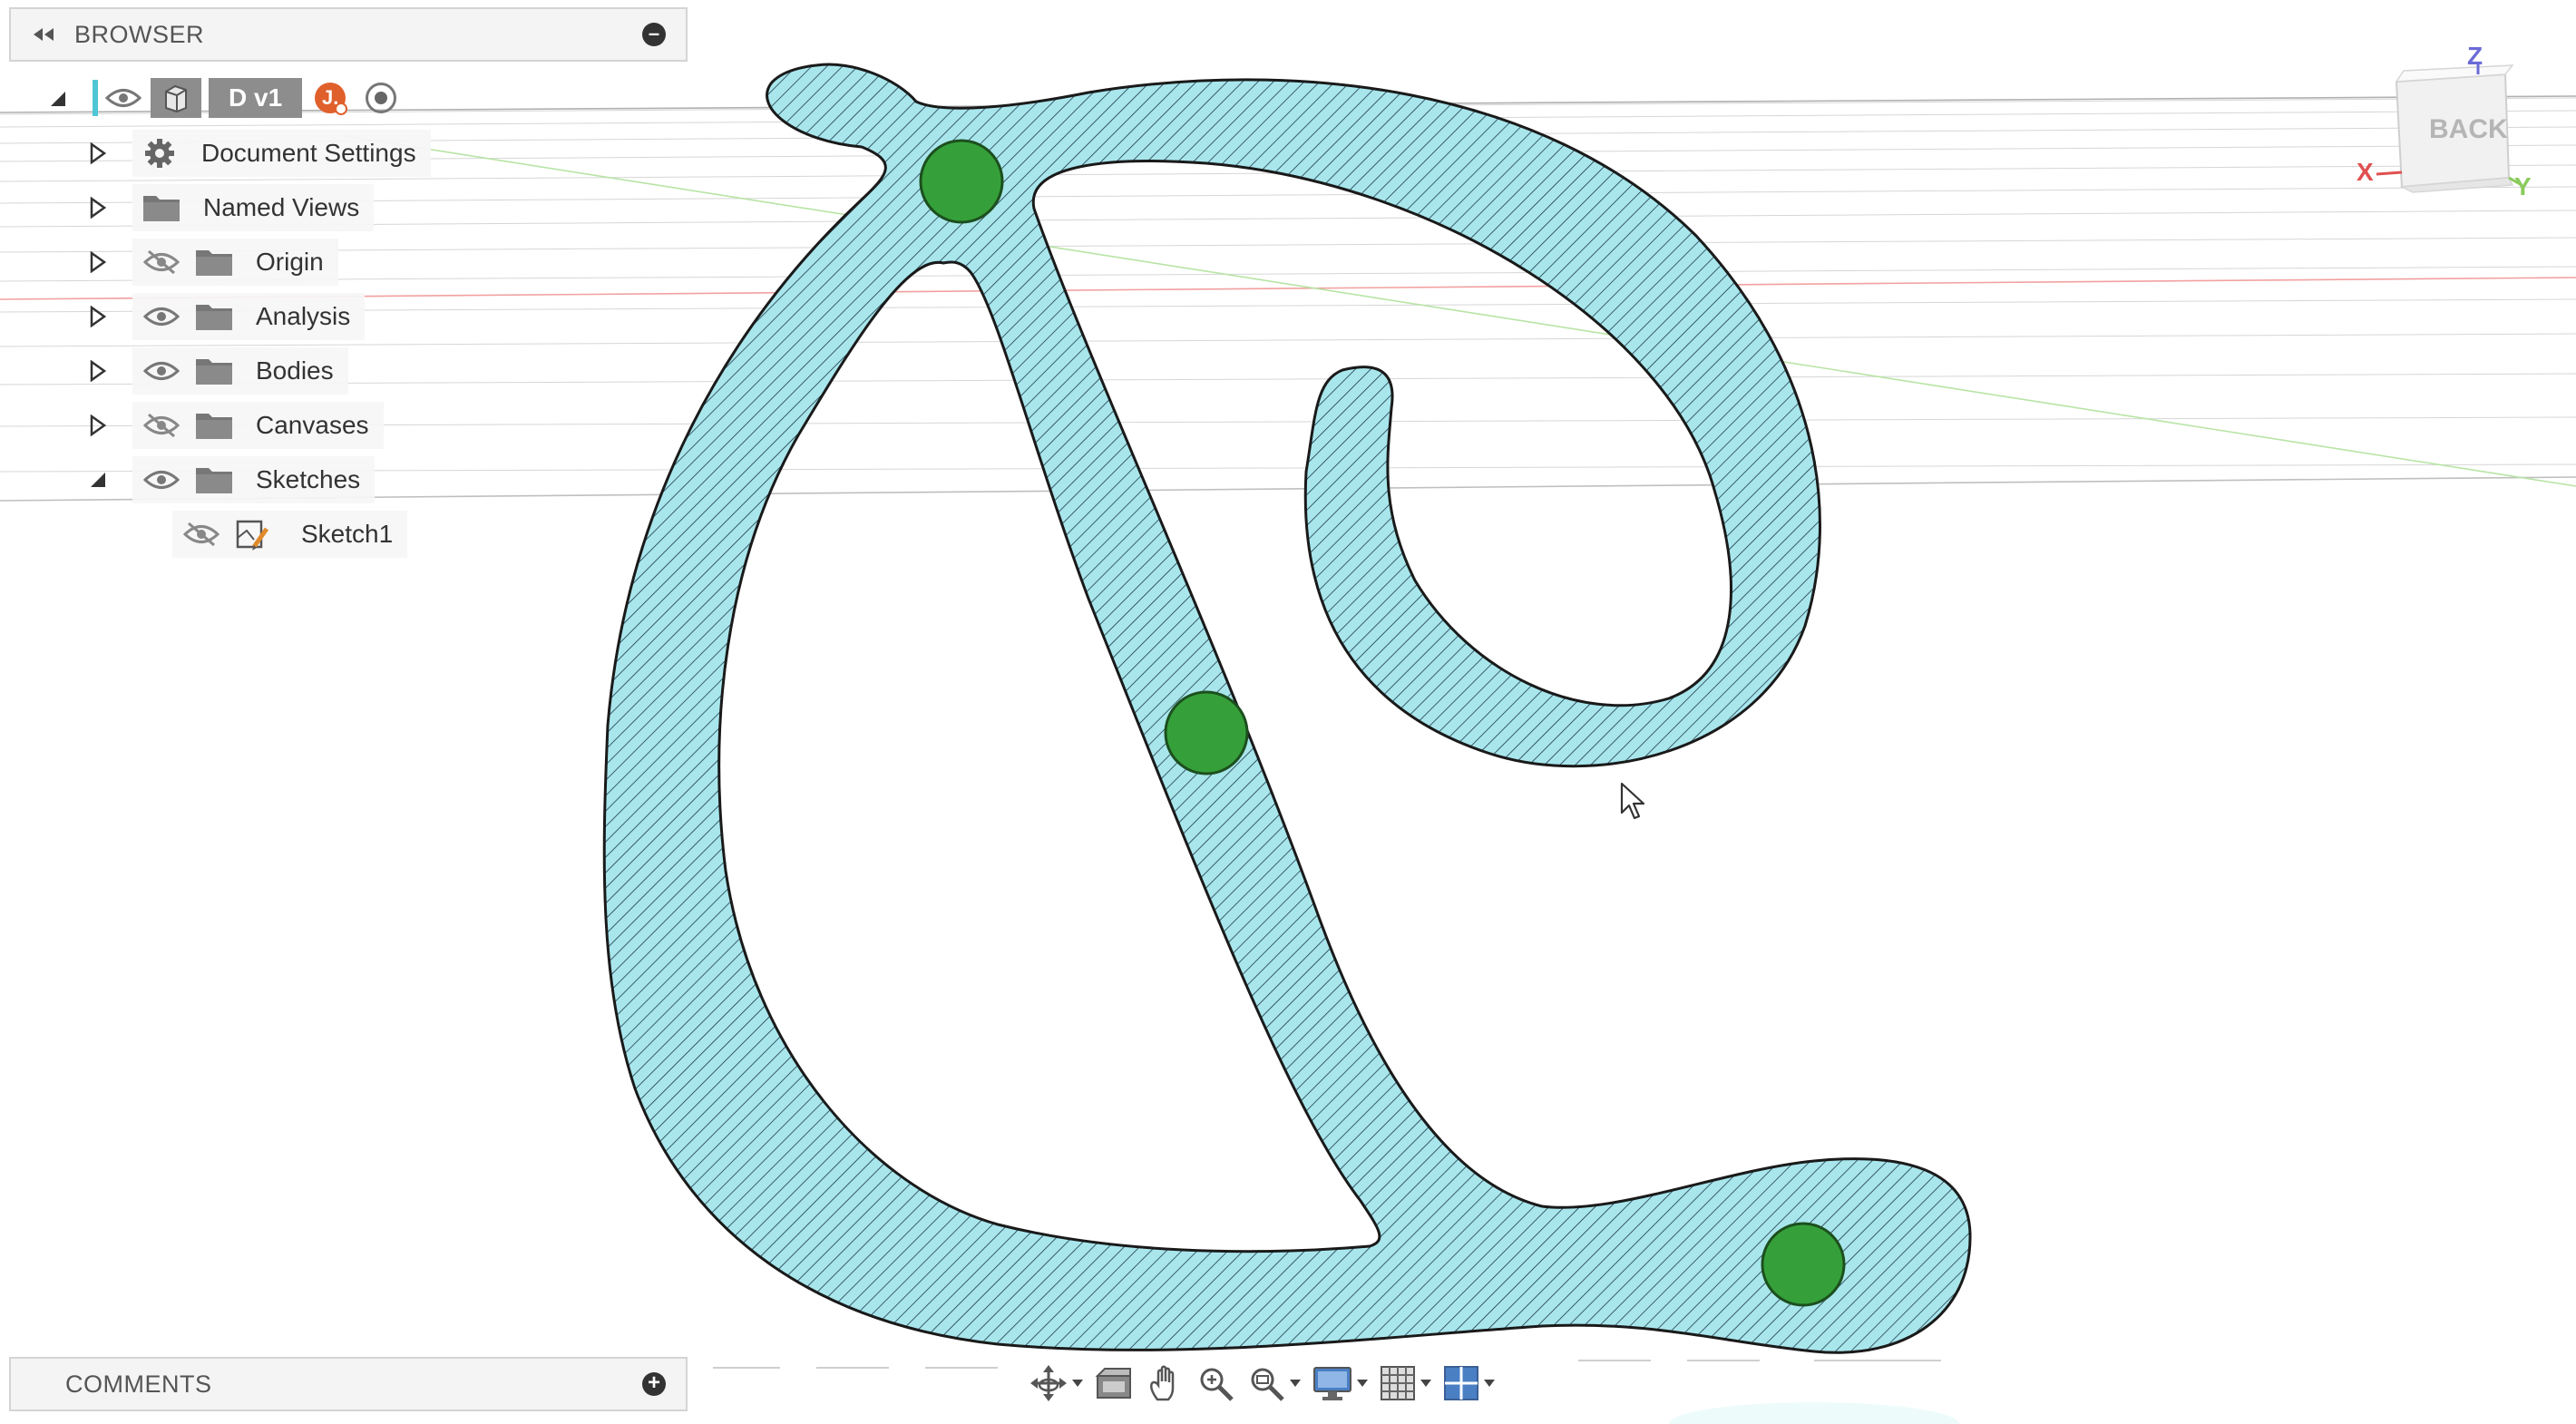 The height and width of the screenshot is (1424, 2576). What do you see at coordinates (308, 479) in the screenshot?
I see `tree-item-label: Sketches` at bounding box center [308, 479].